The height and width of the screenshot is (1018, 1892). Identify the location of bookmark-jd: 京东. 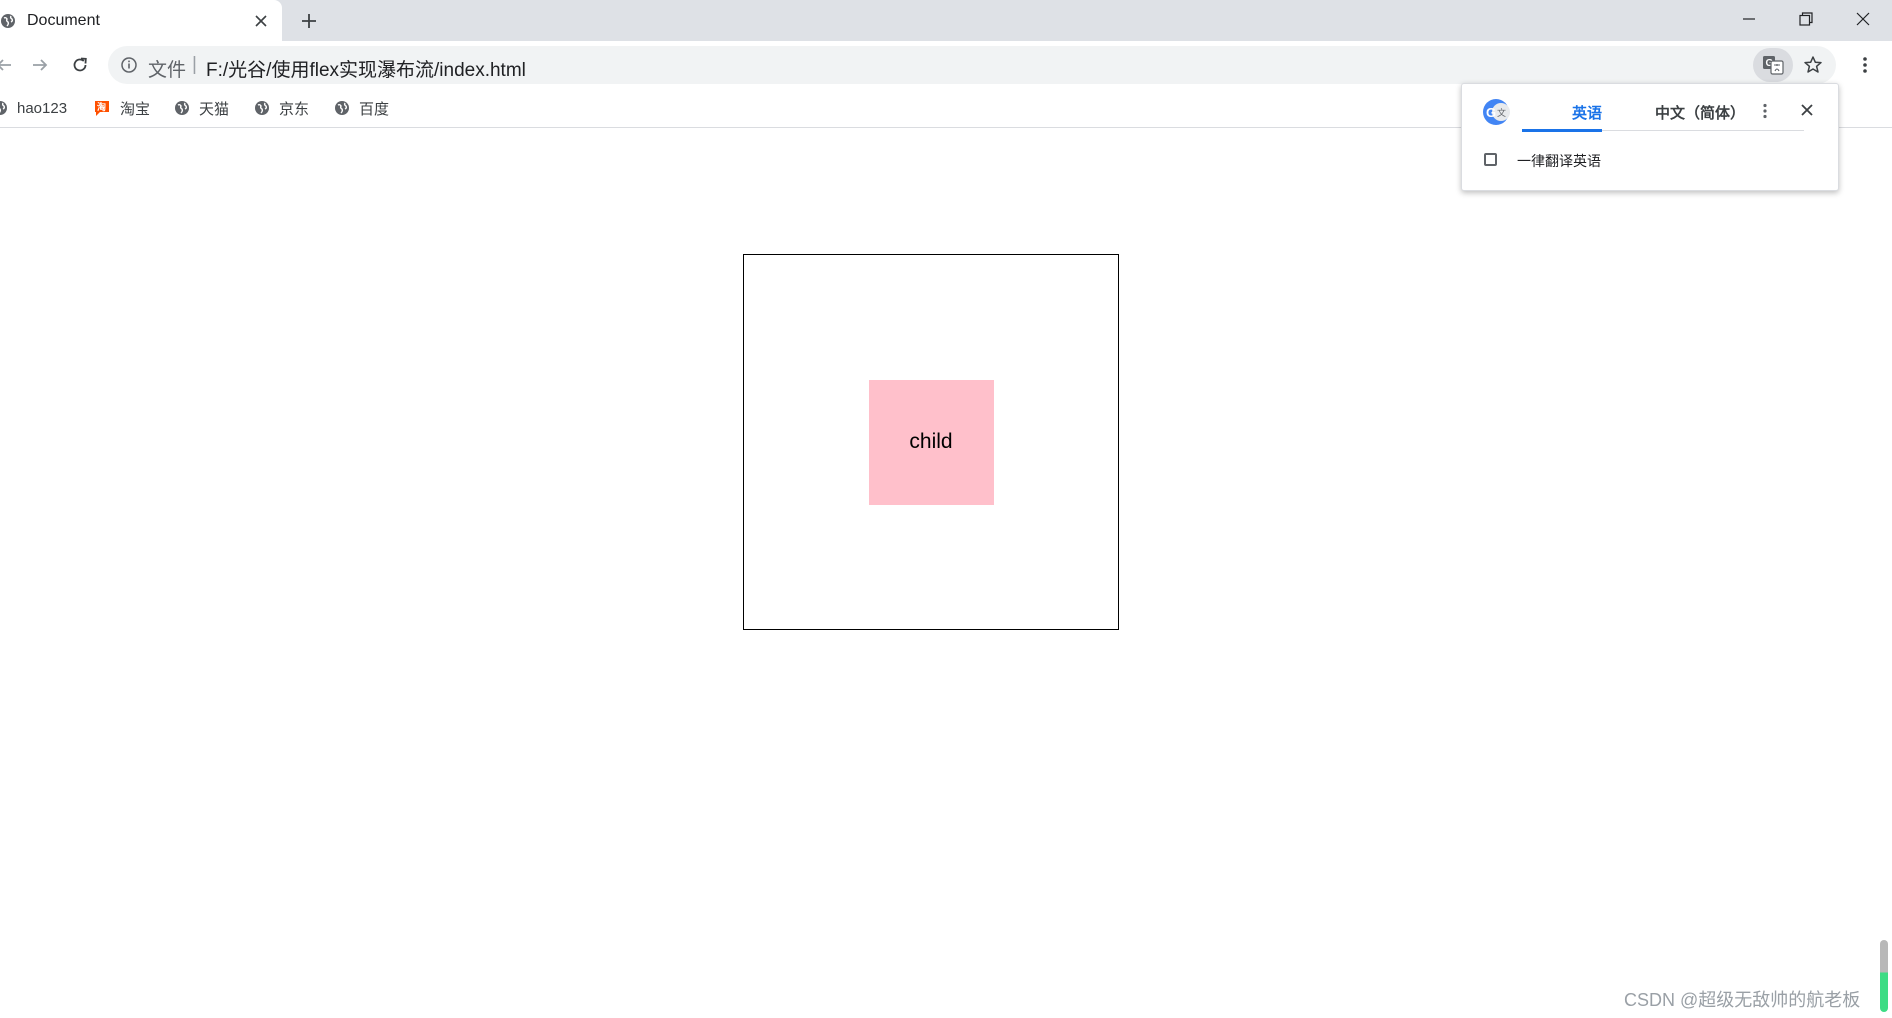
(281, 108).